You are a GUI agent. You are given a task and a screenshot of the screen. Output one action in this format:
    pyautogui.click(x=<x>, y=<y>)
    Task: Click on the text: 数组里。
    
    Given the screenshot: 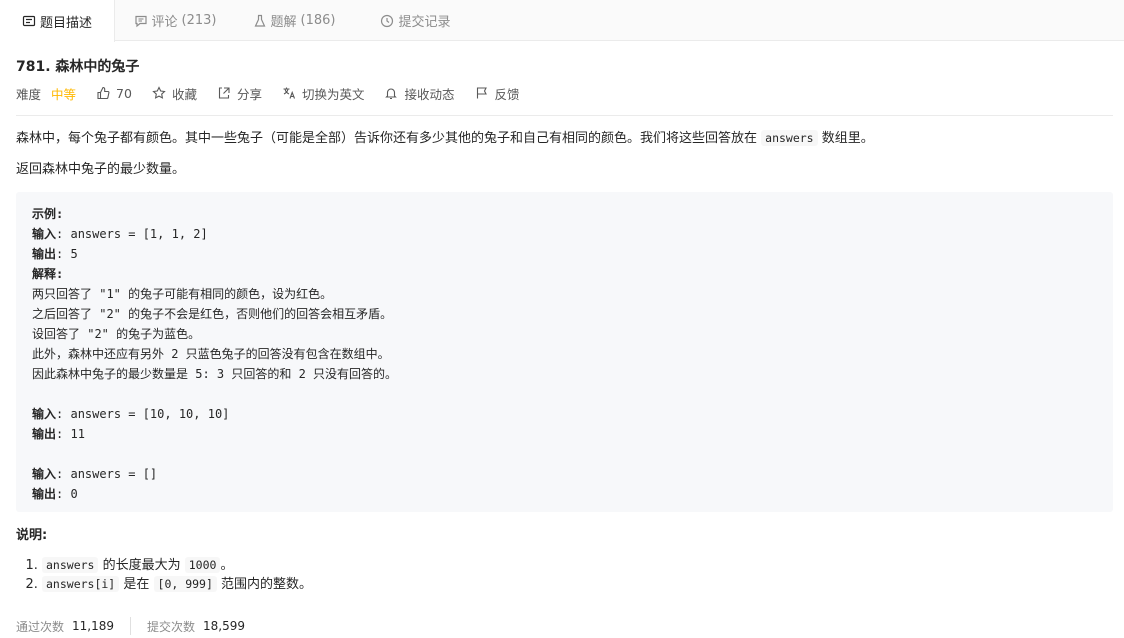 What is the action you would take?
    pyautogui.click(x=845, y=138)
    